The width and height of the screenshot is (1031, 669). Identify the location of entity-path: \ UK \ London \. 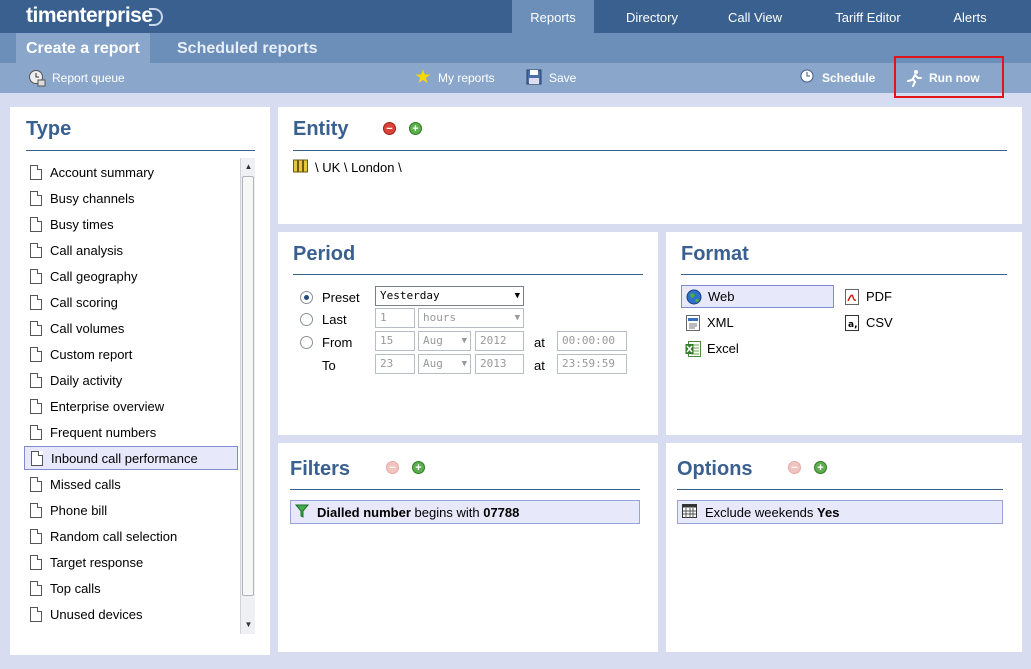
(347, 167).